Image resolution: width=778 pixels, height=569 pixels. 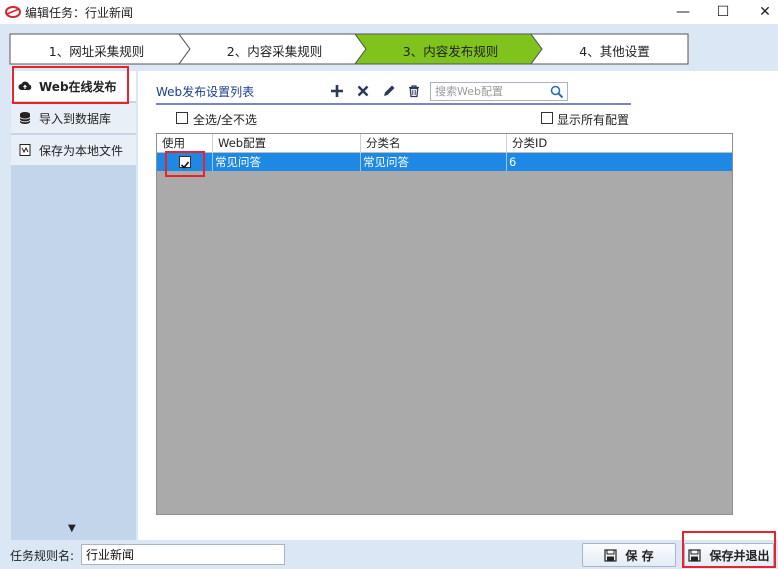 I want to click on table-row: 常见问答 常见问答 6, so click(x=444, y=162).